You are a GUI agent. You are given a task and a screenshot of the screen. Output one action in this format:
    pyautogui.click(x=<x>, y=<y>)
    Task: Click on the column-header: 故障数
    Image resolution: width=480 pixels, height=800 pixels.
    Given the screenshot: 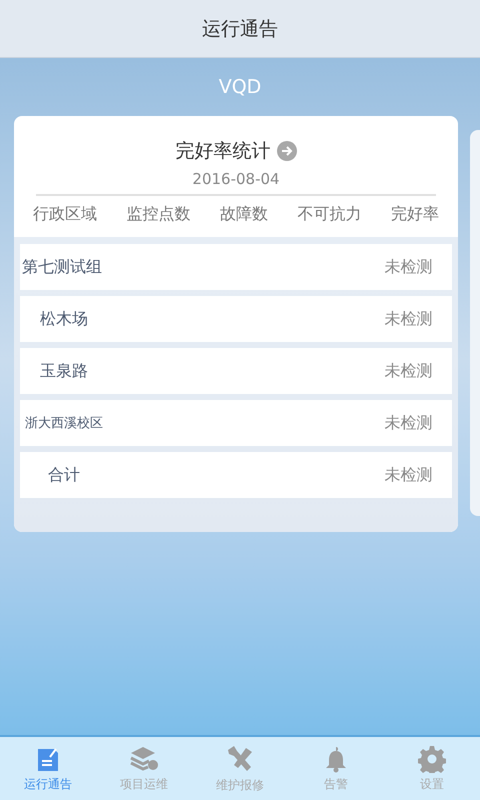 What is the action you would take?
    pyautogui.click(x=244, y=214)
    